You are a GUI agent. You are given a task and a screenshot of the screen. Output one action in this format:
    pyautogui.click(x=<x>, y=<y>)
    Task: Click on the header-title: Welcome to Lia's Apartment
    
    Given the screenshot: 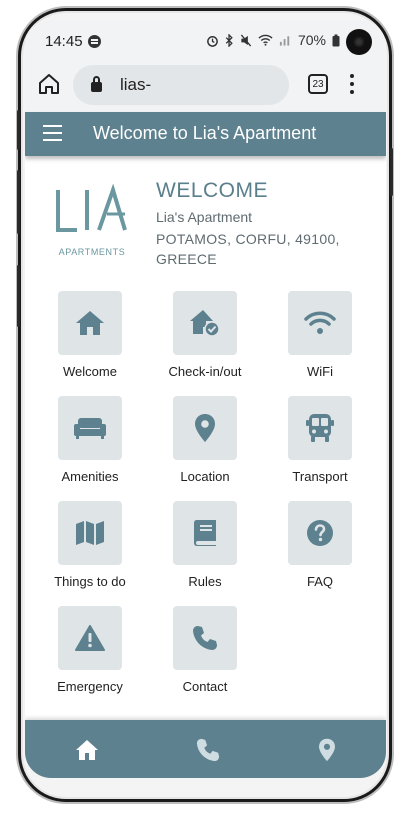 What is the action you would take?
    pyautogui.click(x=205, y=133)
    